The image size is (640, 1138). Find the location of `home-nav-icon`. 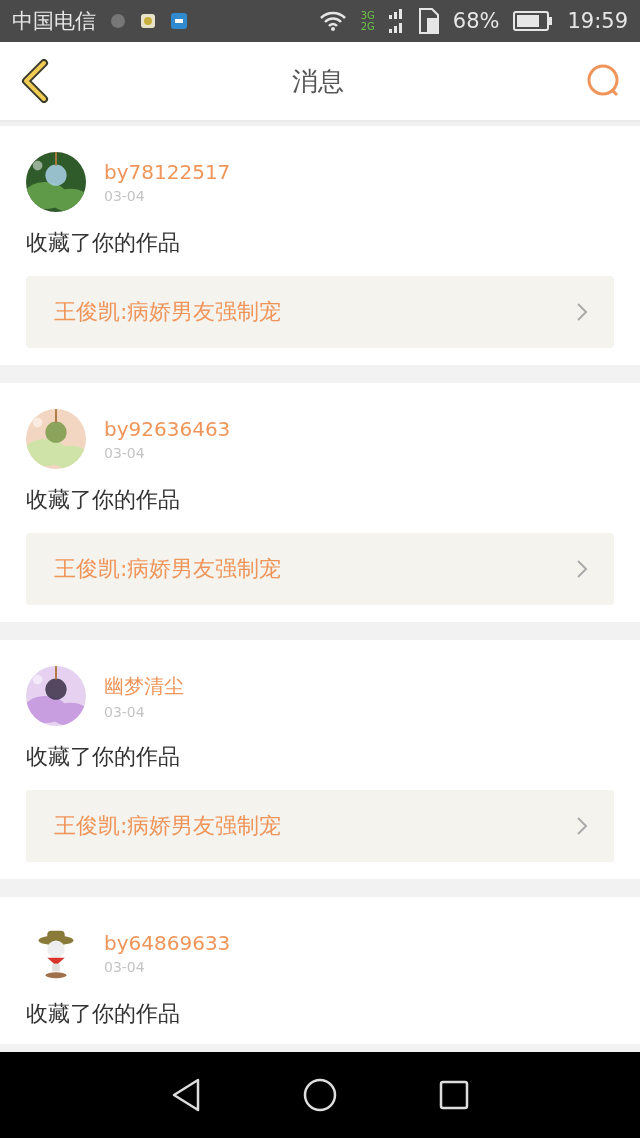

home-nav-icon is located at coordinates (320, 1095).